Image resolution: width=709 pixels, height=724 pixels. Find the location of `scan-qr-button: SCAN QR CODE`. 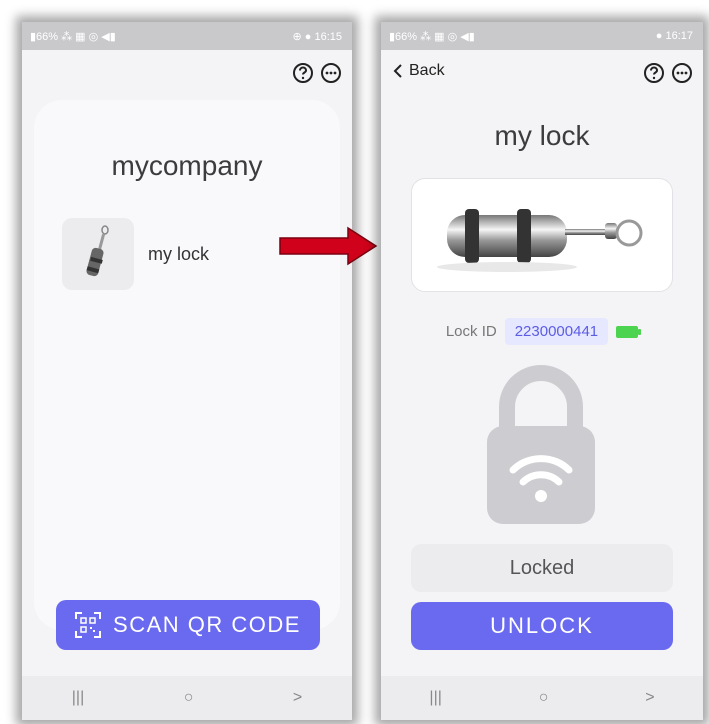

scan-qr-button: SCAN QR CODE is located at coordinates (188, 625).